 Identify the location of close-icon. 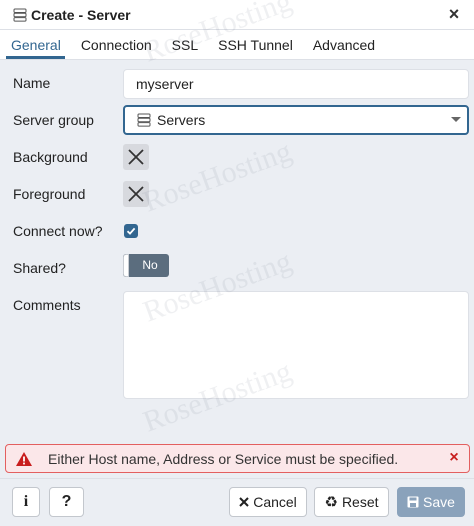
(244, 502).